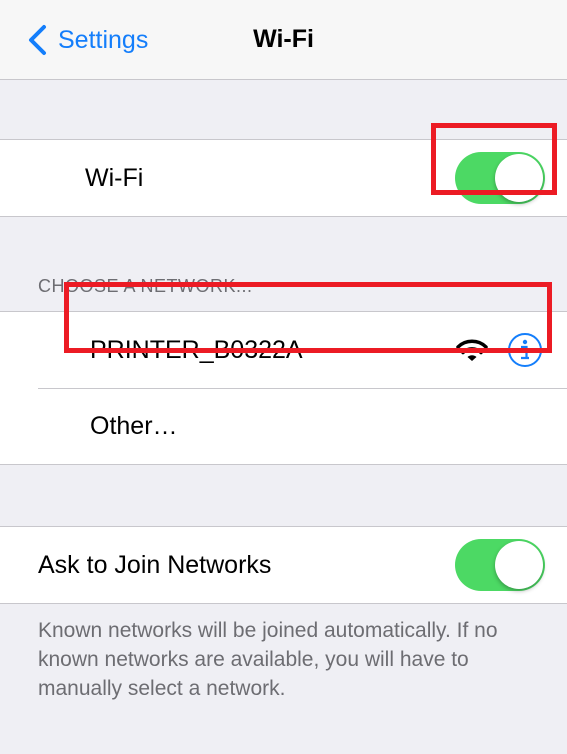  I want to click on ask-join-group: Ask to Join Networks, so click(283, 565).